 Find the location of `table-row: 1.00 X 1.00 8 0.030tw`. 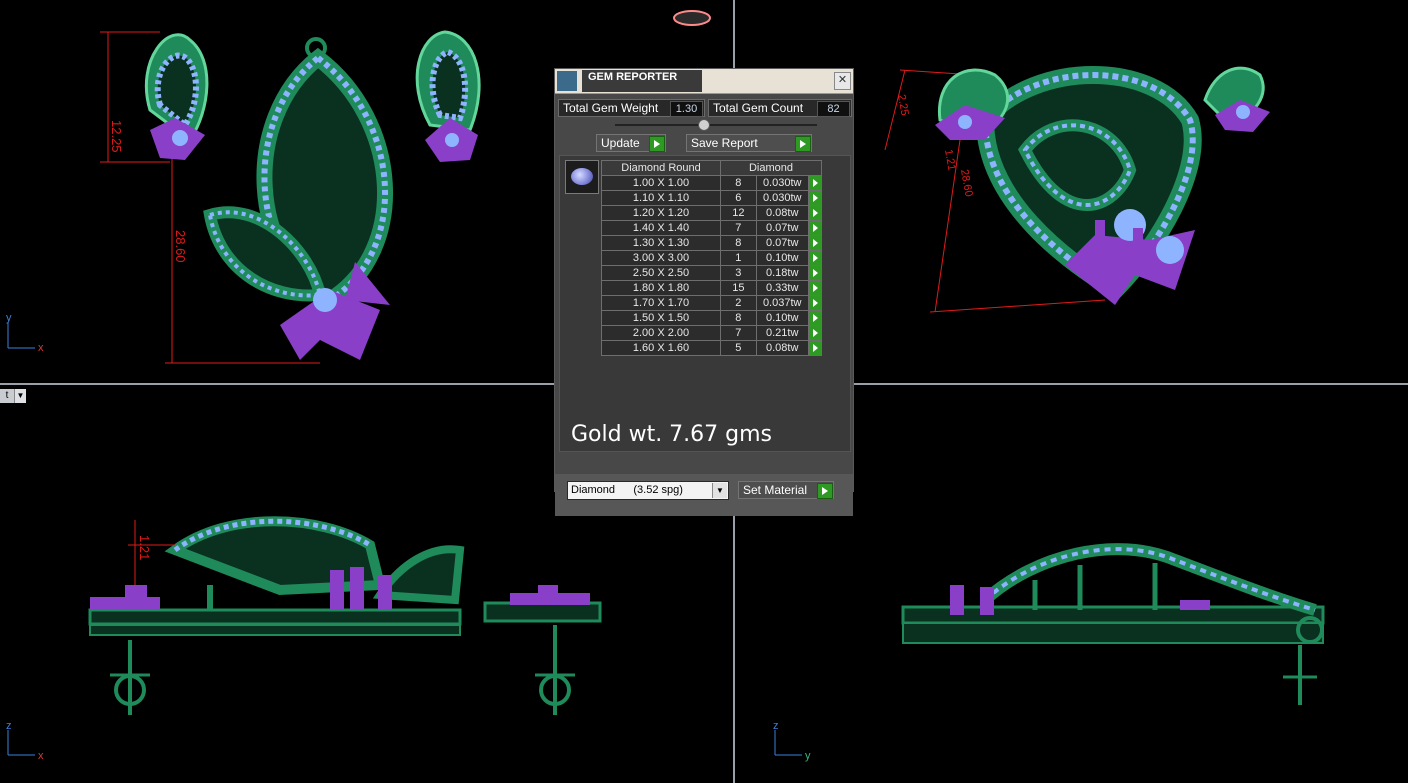

table-row: 1.00 X 1.00 8 0.030tw is located at coordinates (712, 183).